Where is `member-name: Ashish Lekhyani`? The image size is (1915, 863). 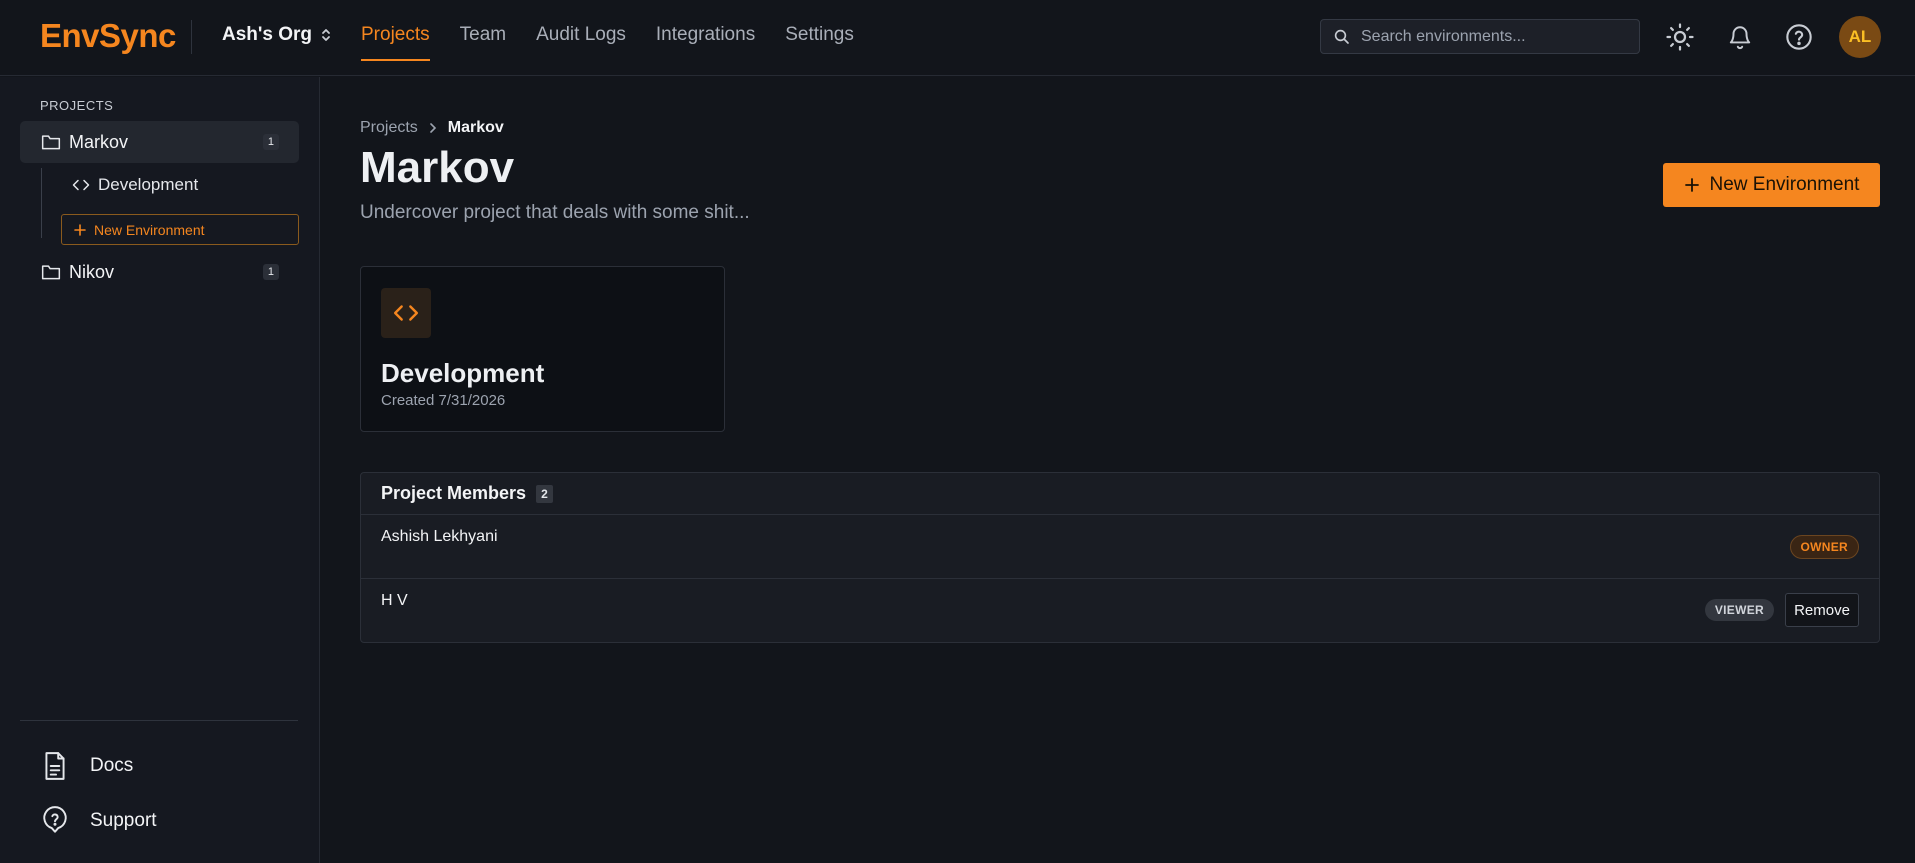
member-name: Ashish Lekhyani is located at coordinates (439, 536).